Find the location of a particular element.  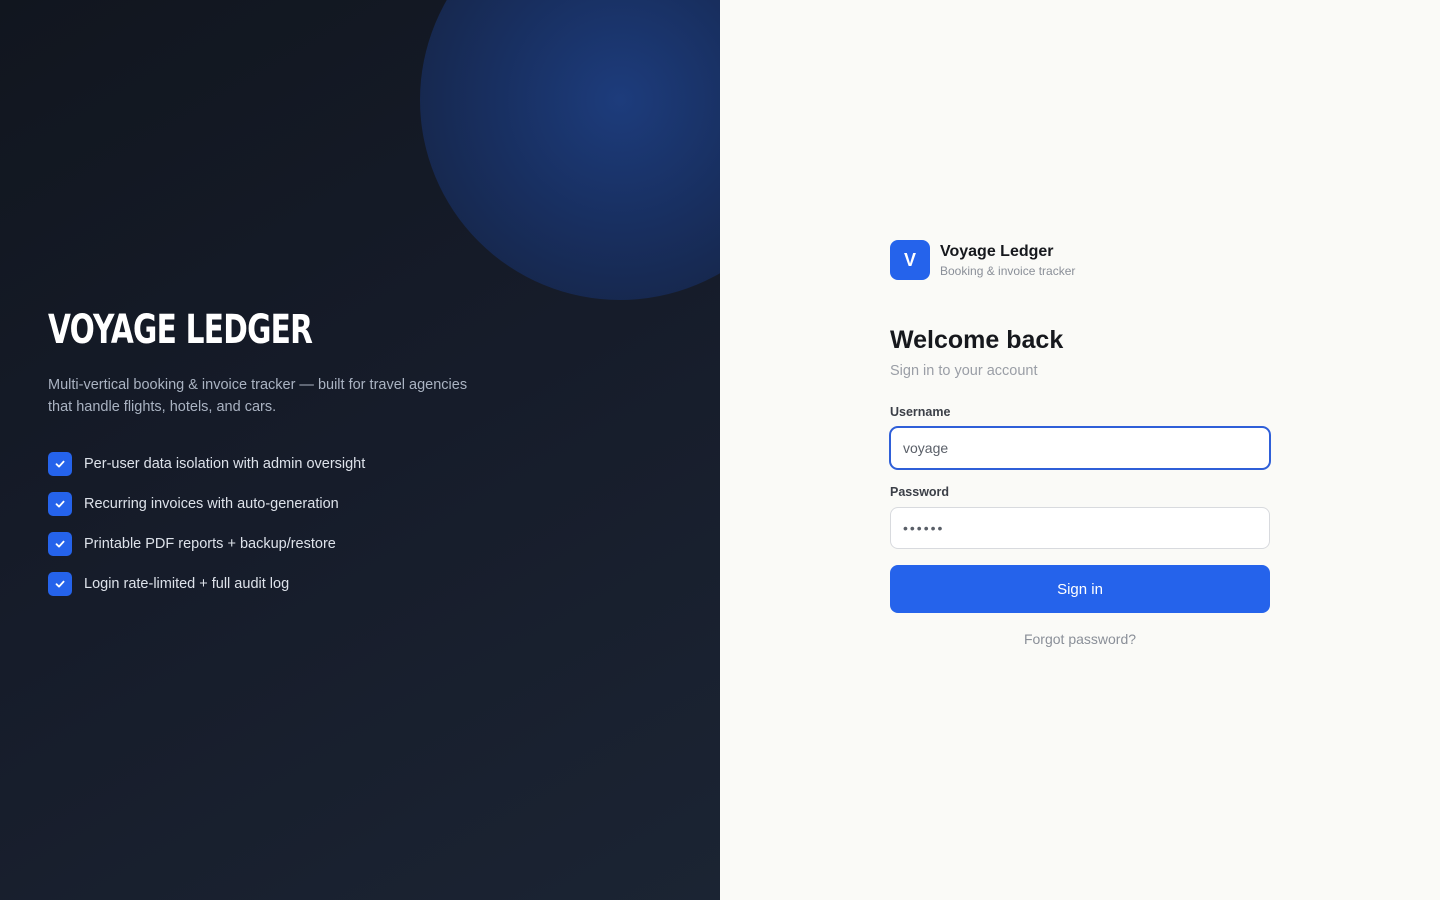

feature-item: Printable PDF reports + backup/restore is located at coordinates (258, 544).